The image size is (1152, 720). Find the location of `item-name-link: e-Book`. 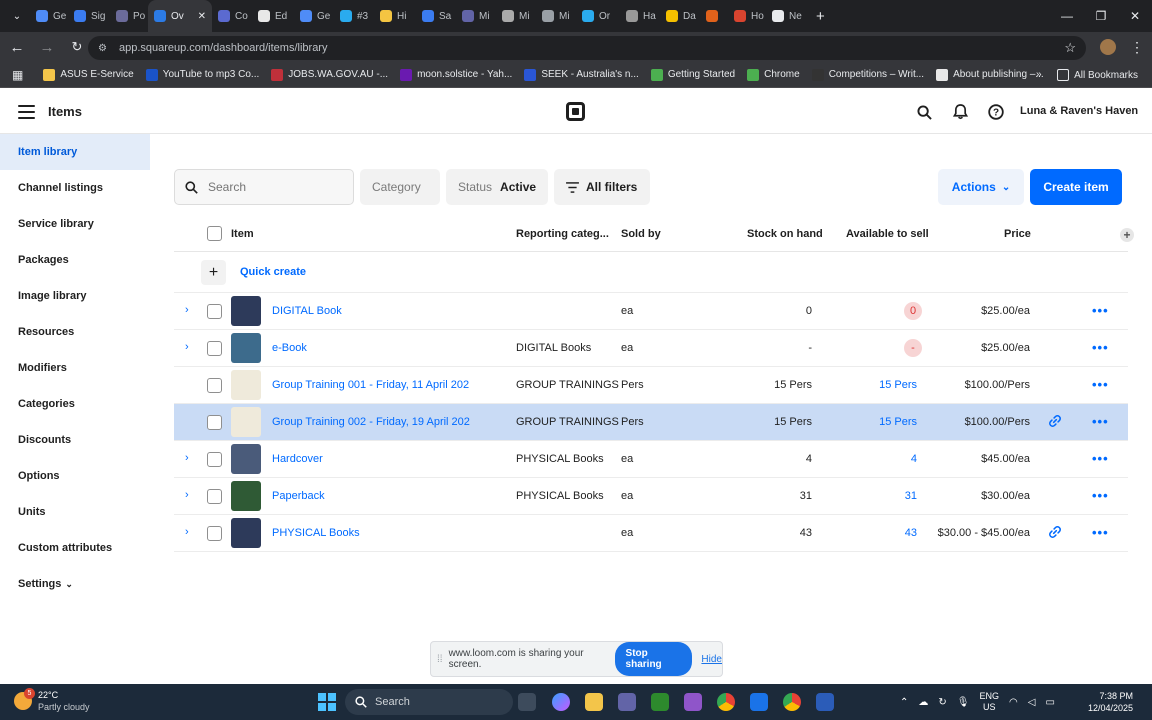

item-name-link: e-Book is located at coordinates (289, 348).